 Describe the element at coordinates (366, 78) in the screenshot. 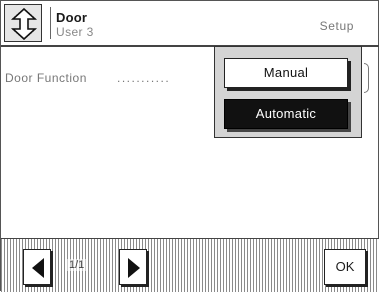

I see `value-field-edge` at that location.